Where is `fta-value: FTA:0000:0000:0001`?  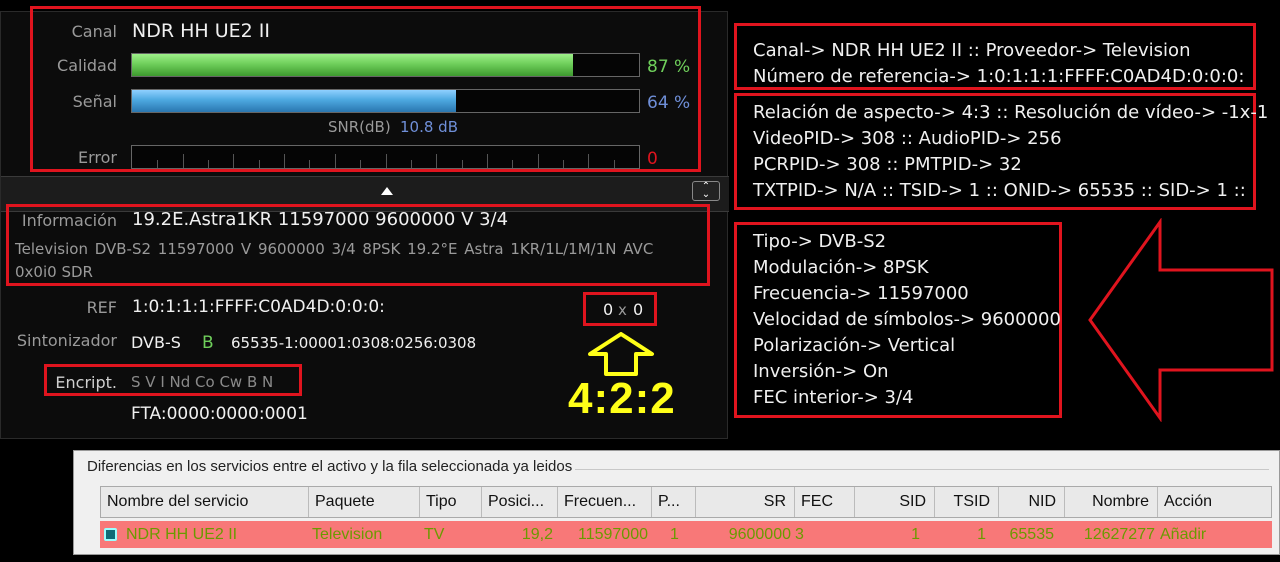 fta-value: FTA:0000:0000:0001 is located at coordinates (219, 414).